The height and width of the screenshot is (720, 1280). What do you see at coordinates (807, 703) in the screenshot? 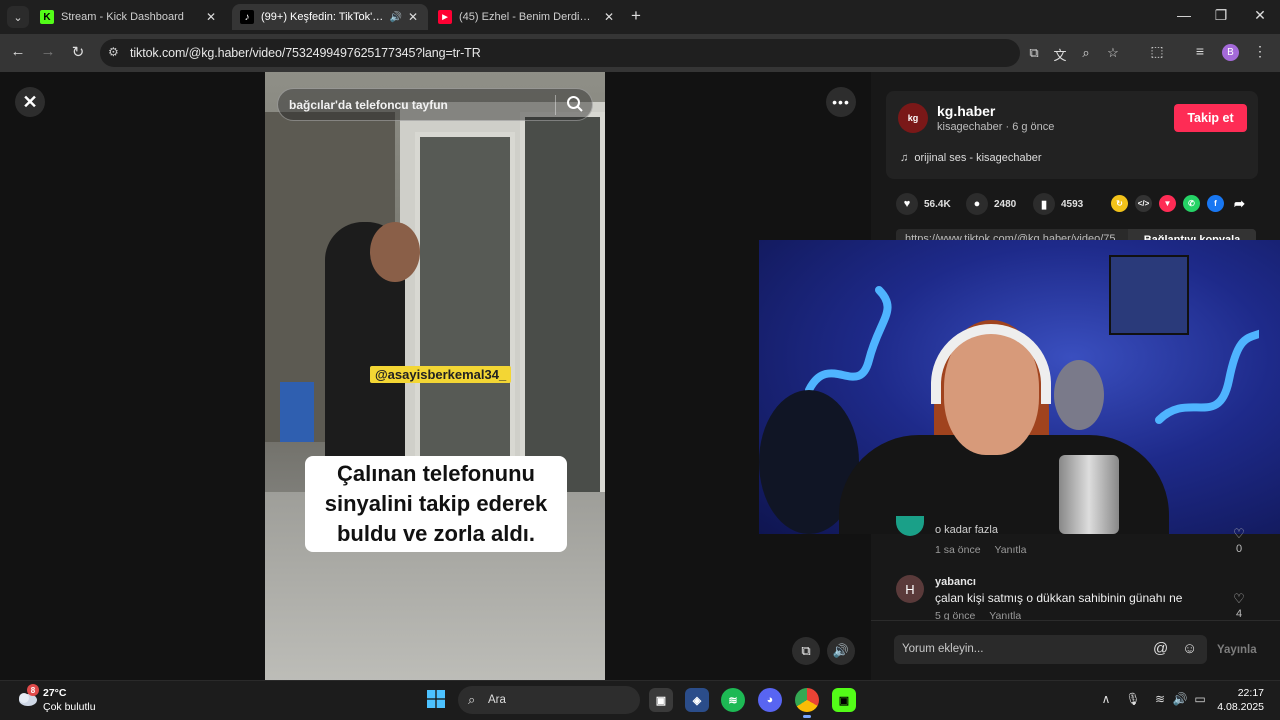
I see `chrome-icon` at bounding box center [807, 703].